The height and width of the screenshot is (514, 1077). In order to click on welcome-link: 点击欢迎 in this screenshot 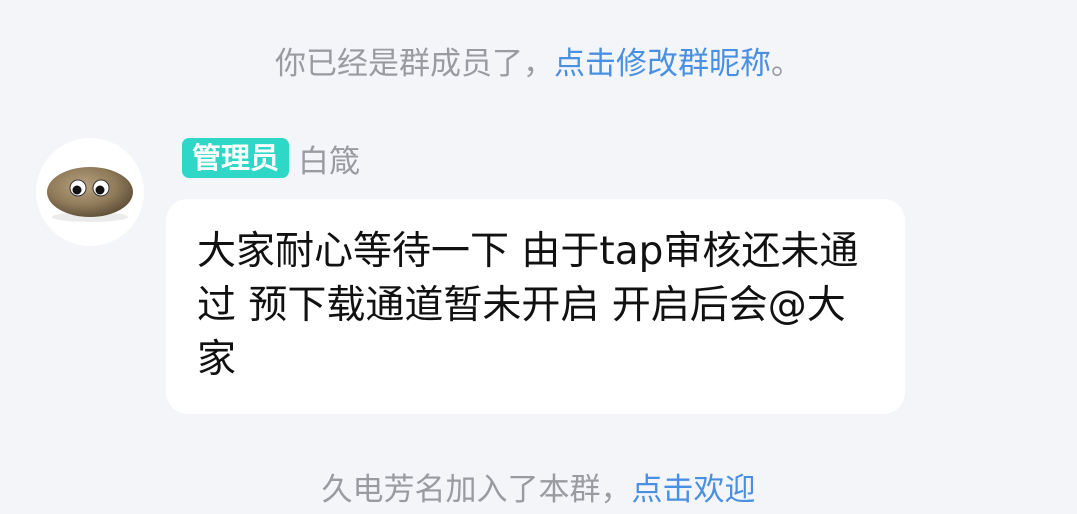, I will do `click(694, 490)`.